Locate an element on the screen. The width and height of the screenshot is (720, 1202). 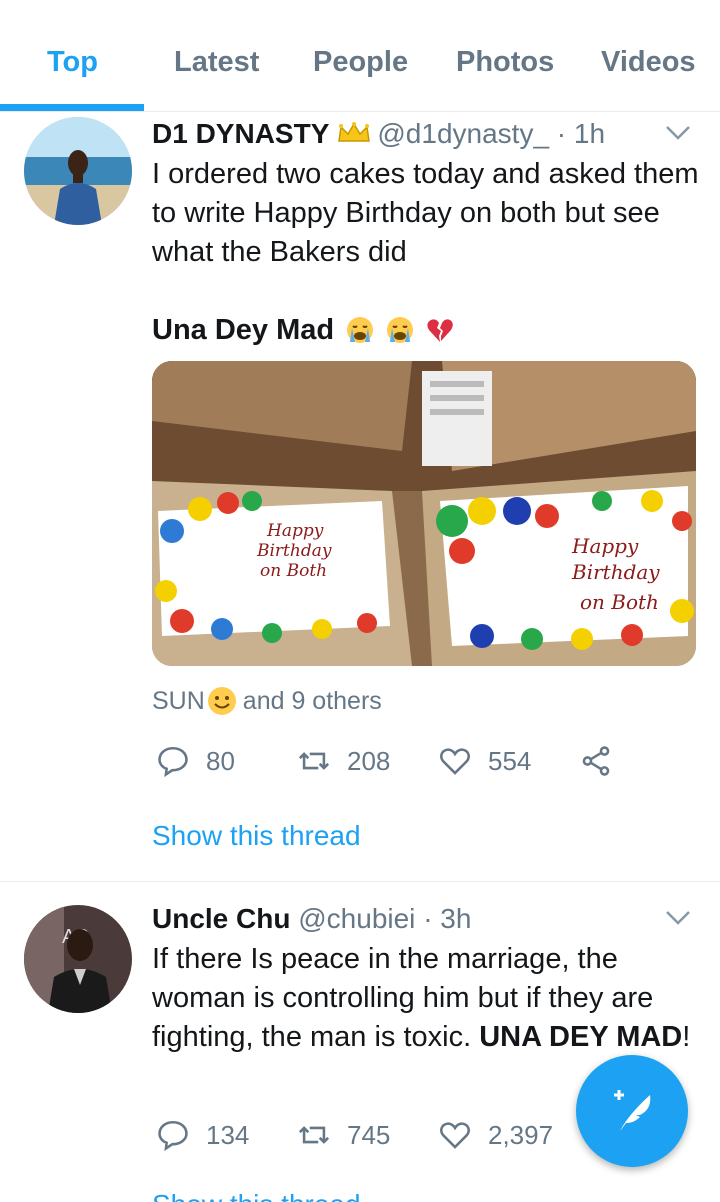
broken-heart-icon is located at coordinates (440, 330).